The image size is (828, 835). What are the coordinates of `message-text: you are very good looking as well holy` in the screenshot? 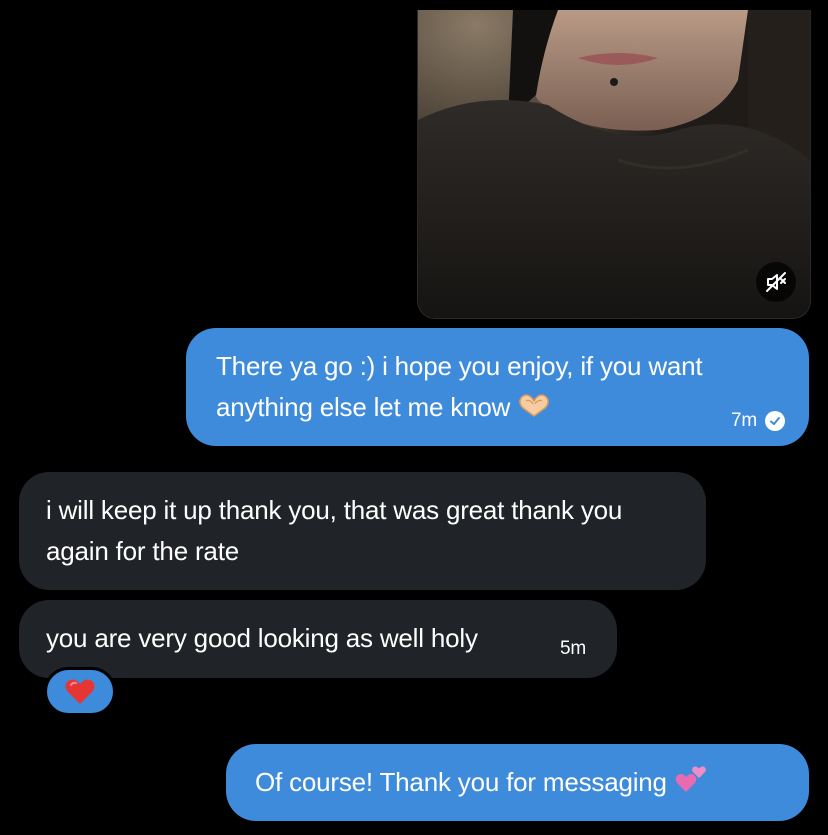 It's located at (262, 638).